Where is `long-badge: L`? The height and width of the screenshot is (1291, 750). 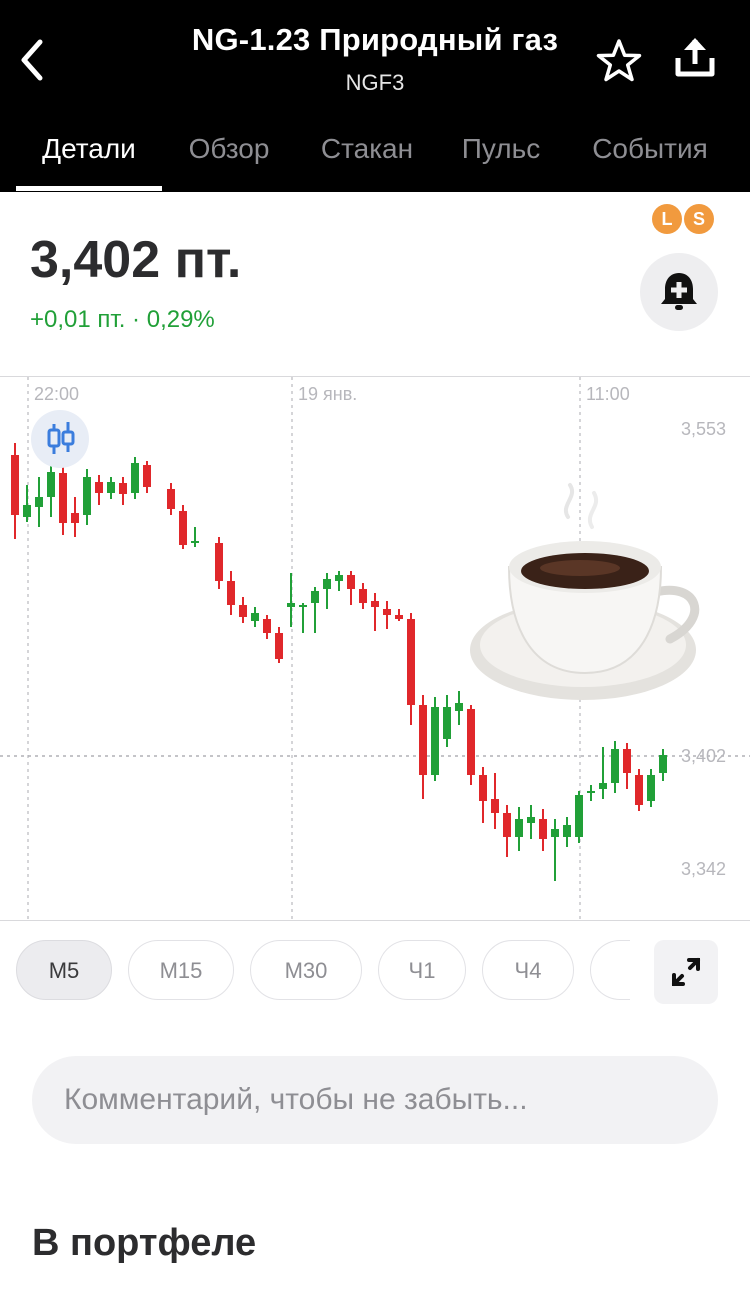 long-badge: L is located at coordinates (667, 219).